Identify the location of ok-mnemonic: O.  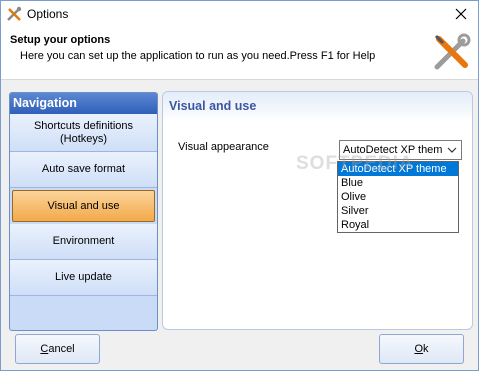
(419, 349).